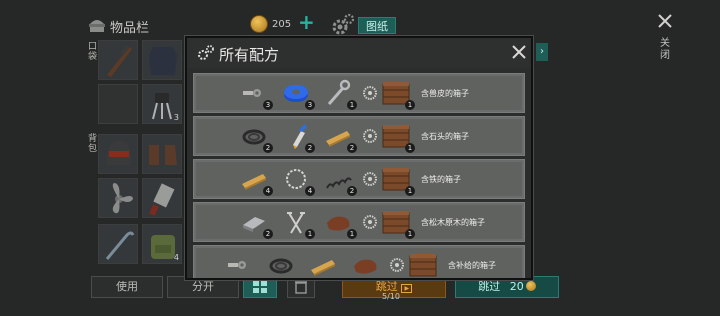 The width and height of the screenshot is (720, 316). Describe the element at coordinates (206, 52) in the screenshot. I see `gears-icon` at that location.